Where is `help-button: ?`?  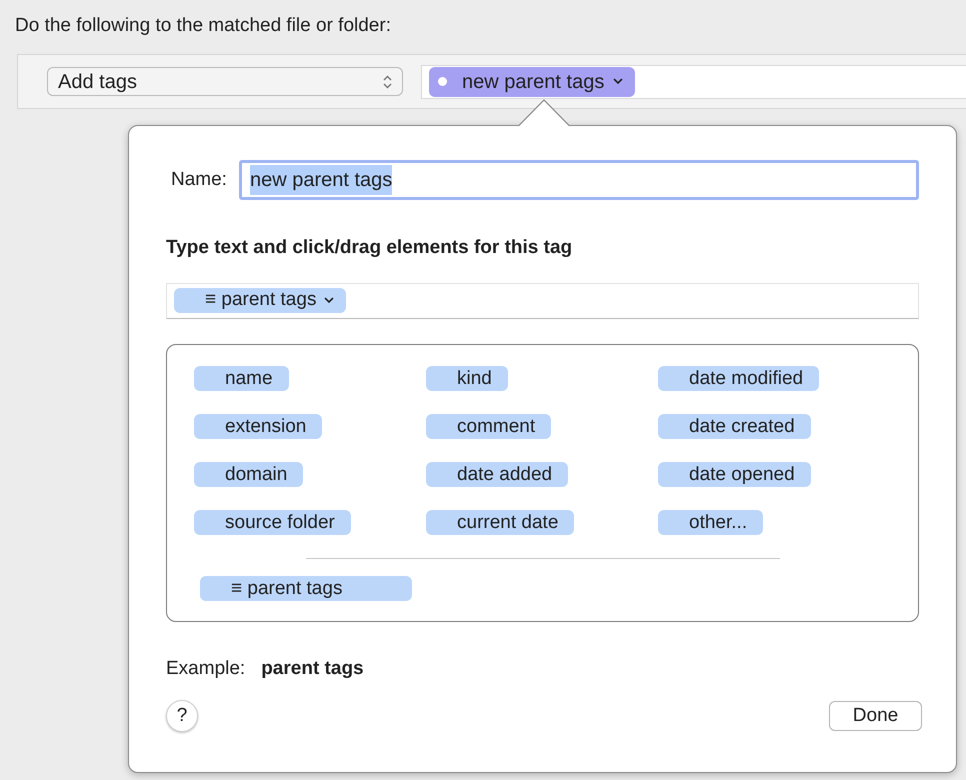
help-button: ? is located at coordinates (182, 716).